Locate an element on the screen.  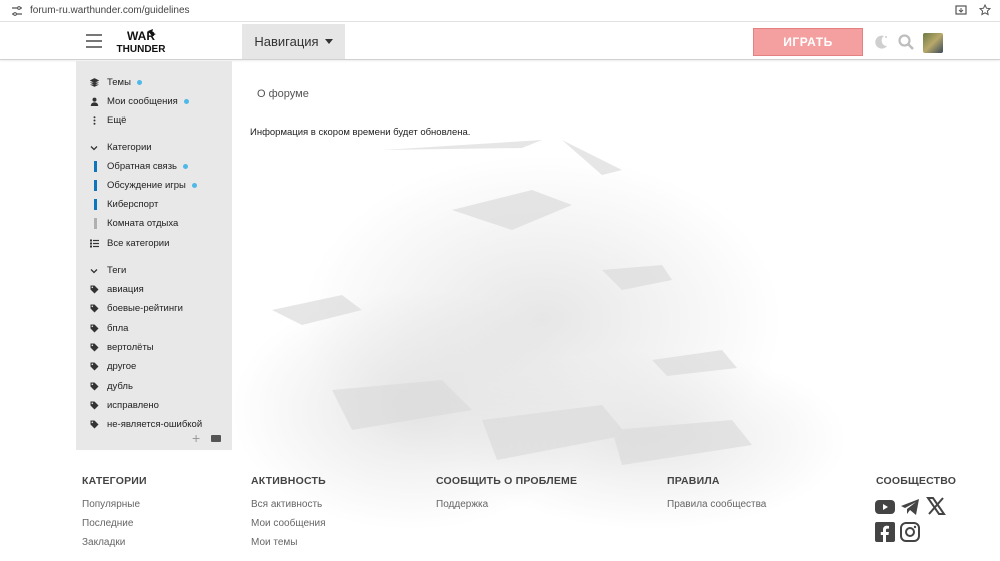
sidebar-item-topics: Темы is located at coordinates (154, 82).